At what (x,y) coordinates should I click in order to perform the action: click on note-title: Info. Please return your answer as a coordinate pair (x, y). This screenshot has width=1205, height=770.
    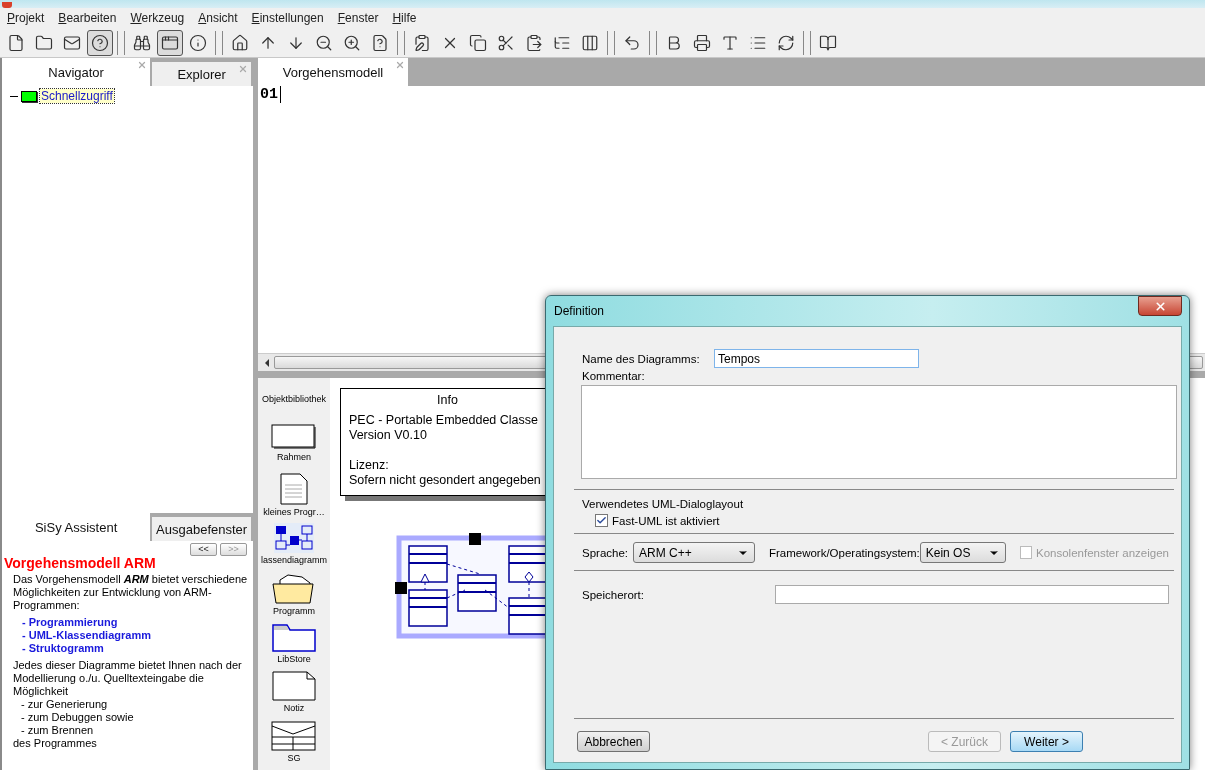
    Looking at the image, I should click on (447, 400).